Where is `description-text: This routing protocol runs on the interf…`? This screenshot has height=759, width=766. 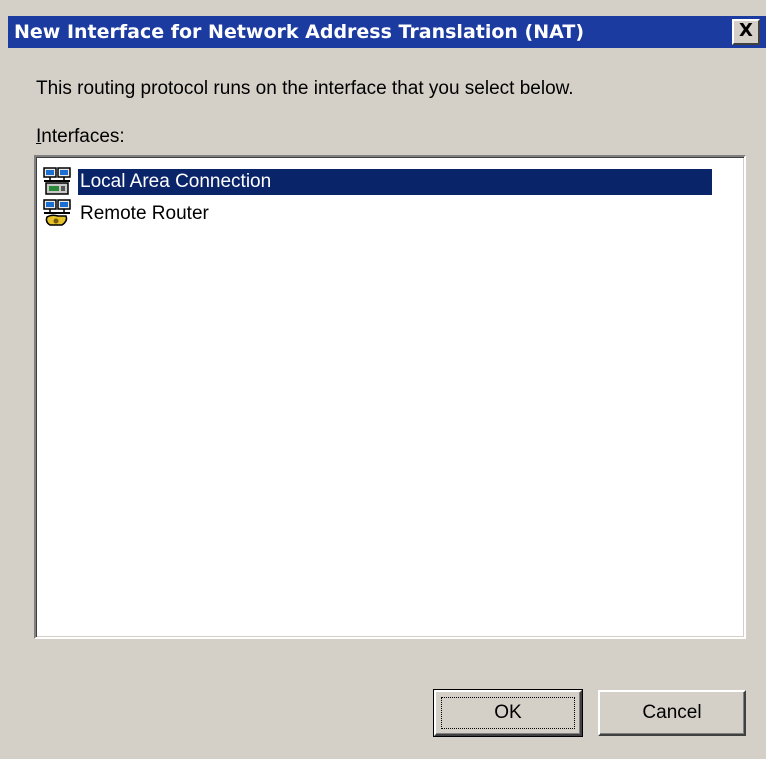 description-text: This routing protocol runs on the interf… is located at coordinates (305, 88).